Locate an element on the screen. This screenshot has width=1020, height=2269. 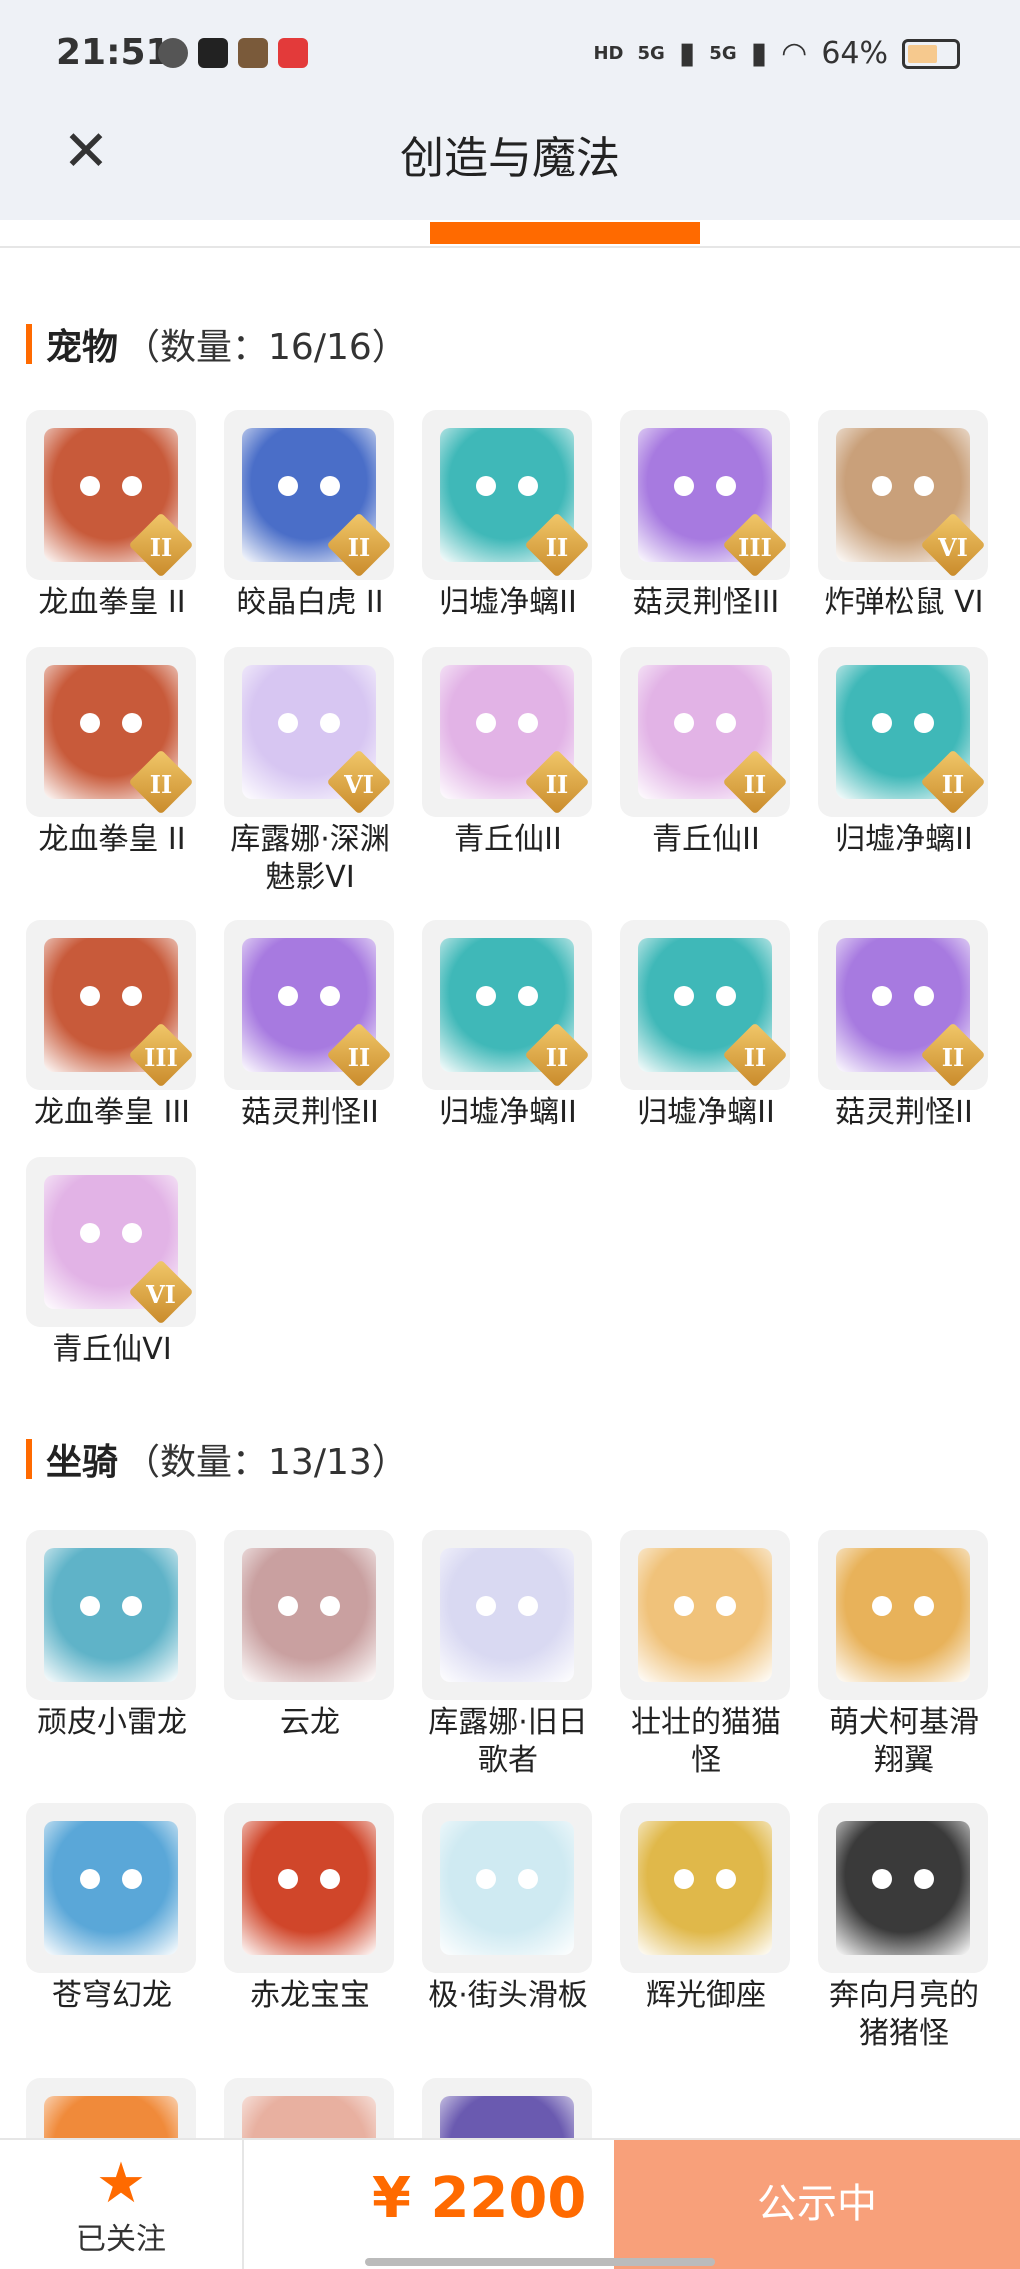
pets-section-title: 宠物 （数量：16/16） is located at coordinates (217, 344).